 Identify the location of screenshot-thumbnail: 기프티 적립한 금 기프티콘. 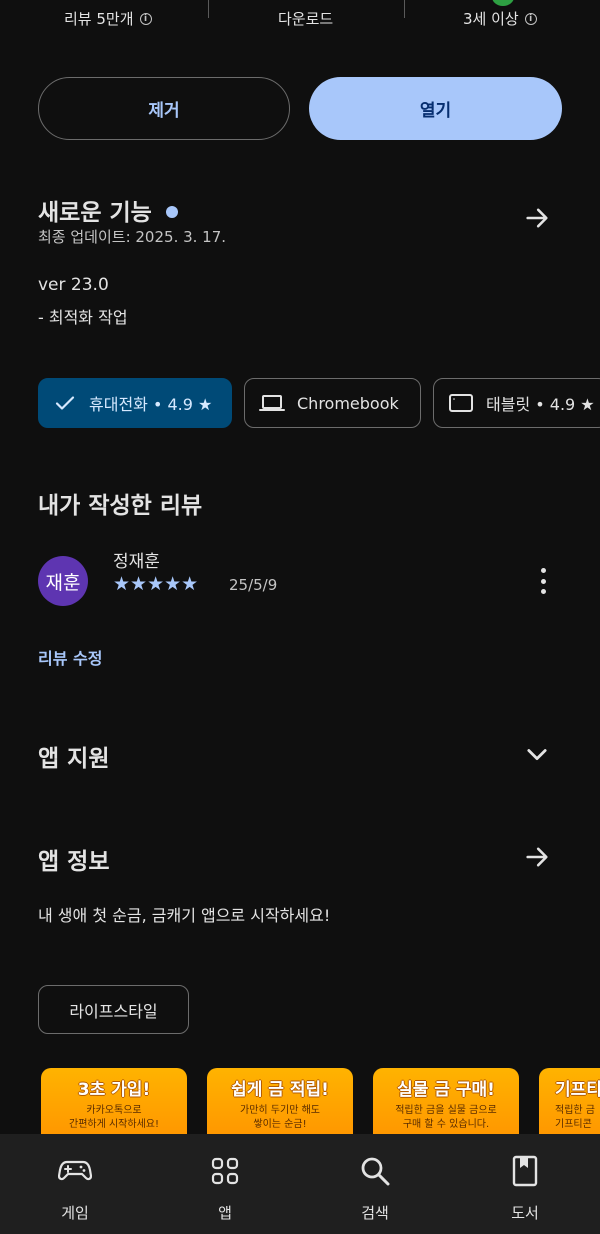
(569, 1101).